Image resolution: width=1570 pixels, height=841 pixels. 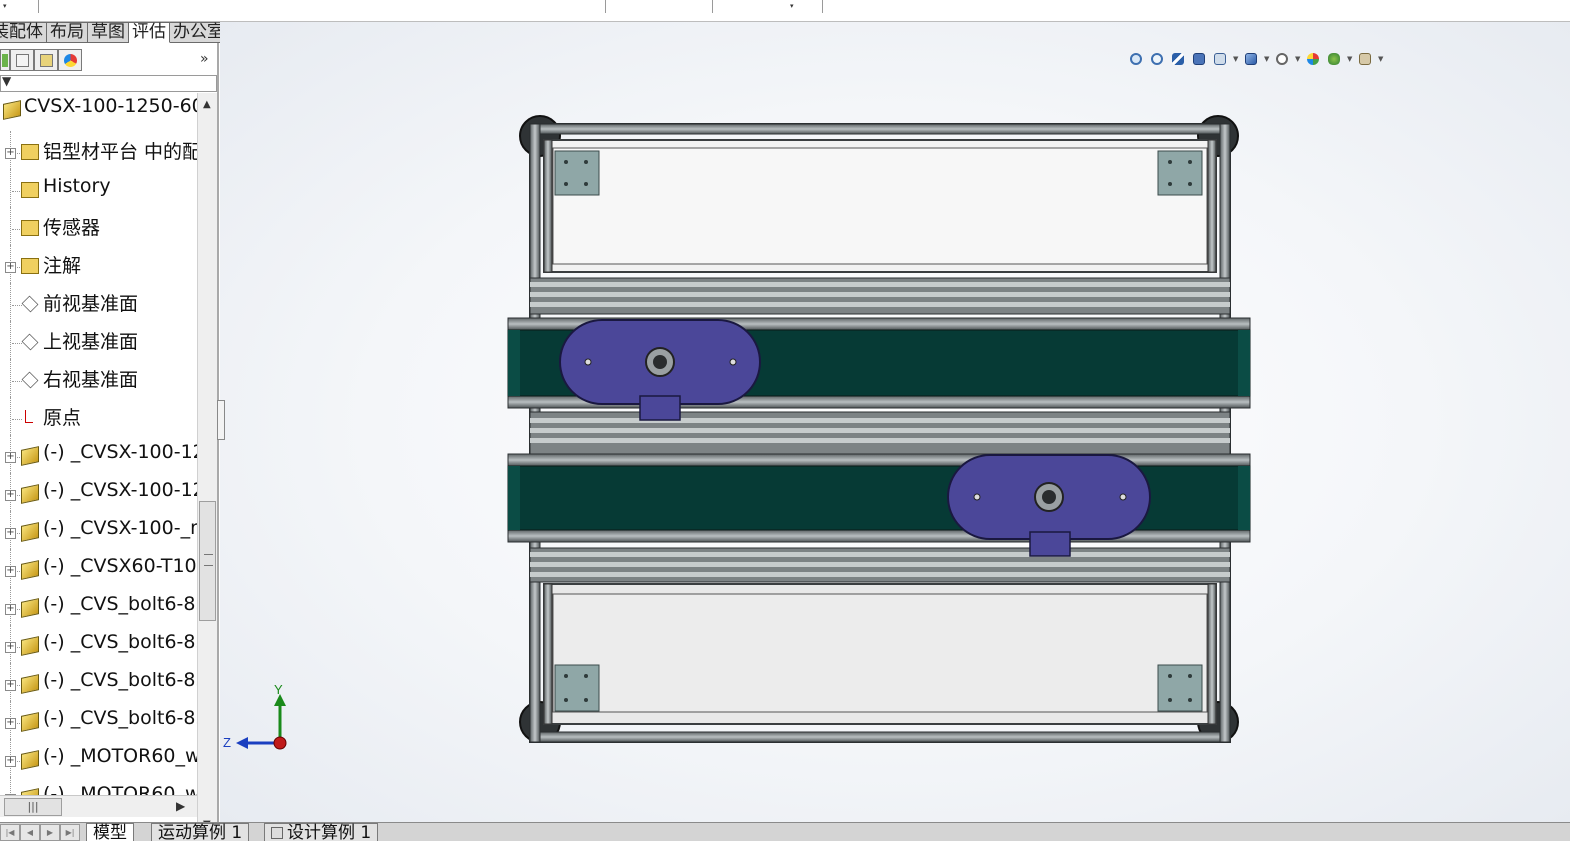 I want to click on last-tab-icon: ▶|, so click(x=70, y=832).